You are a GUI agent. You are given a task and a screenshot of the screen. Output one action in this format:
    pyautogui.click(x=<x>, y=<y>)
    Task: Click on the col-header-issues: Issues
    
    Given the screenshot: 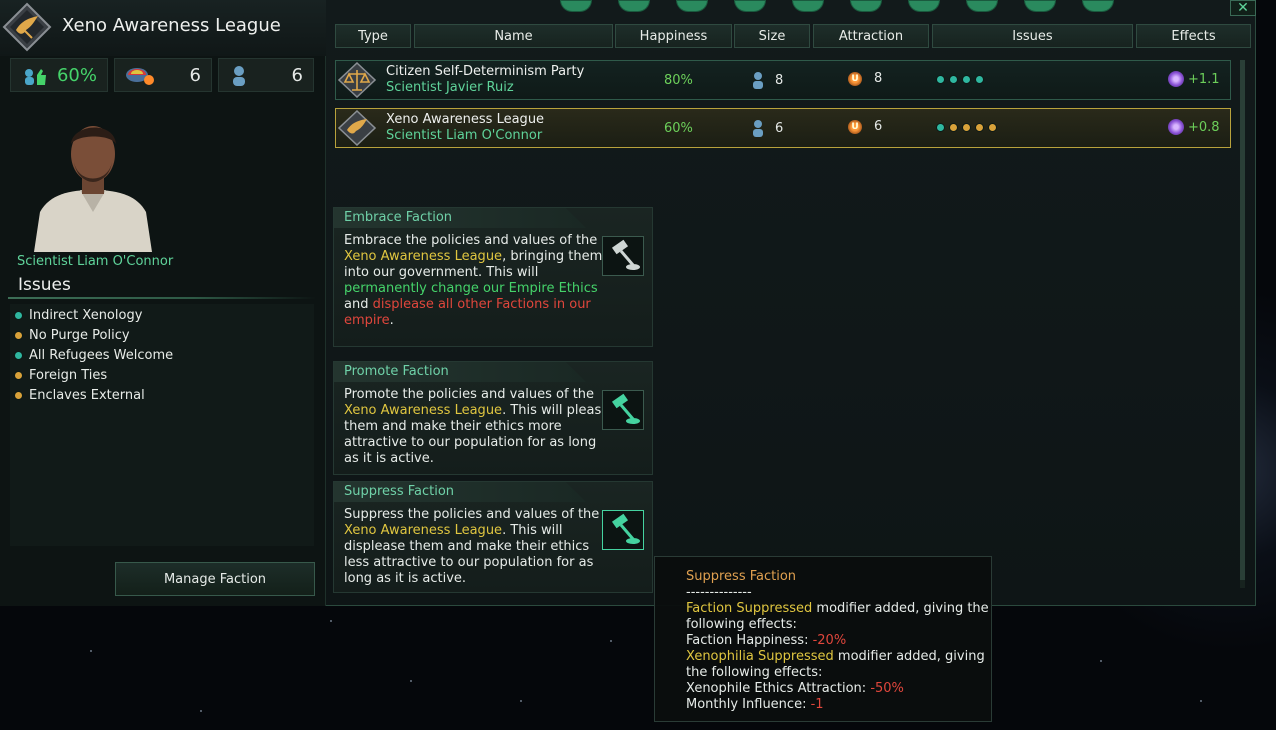 What is the action you would take?
    pyautogui.click(x=1032, y=36)
    